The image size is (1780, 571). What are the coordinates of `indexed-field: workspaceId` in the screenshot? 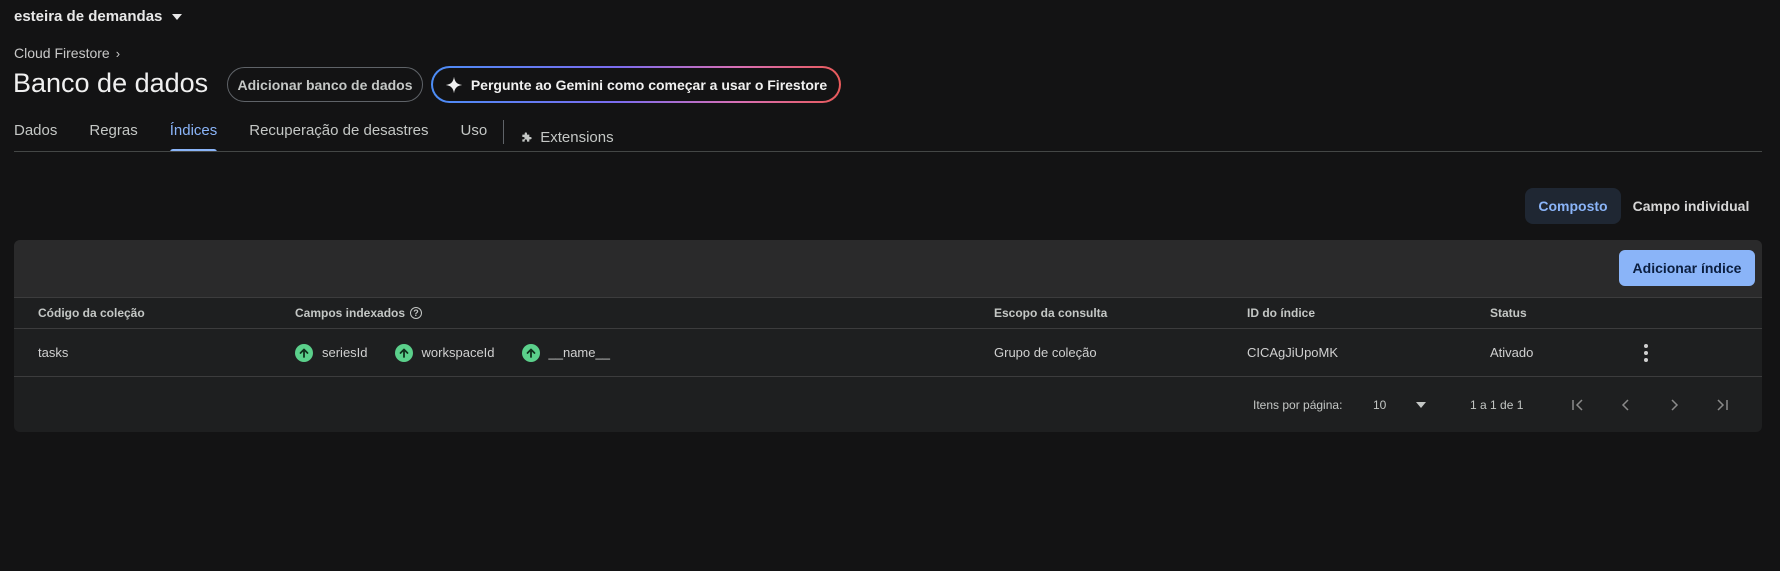 It's located at (444, 352).